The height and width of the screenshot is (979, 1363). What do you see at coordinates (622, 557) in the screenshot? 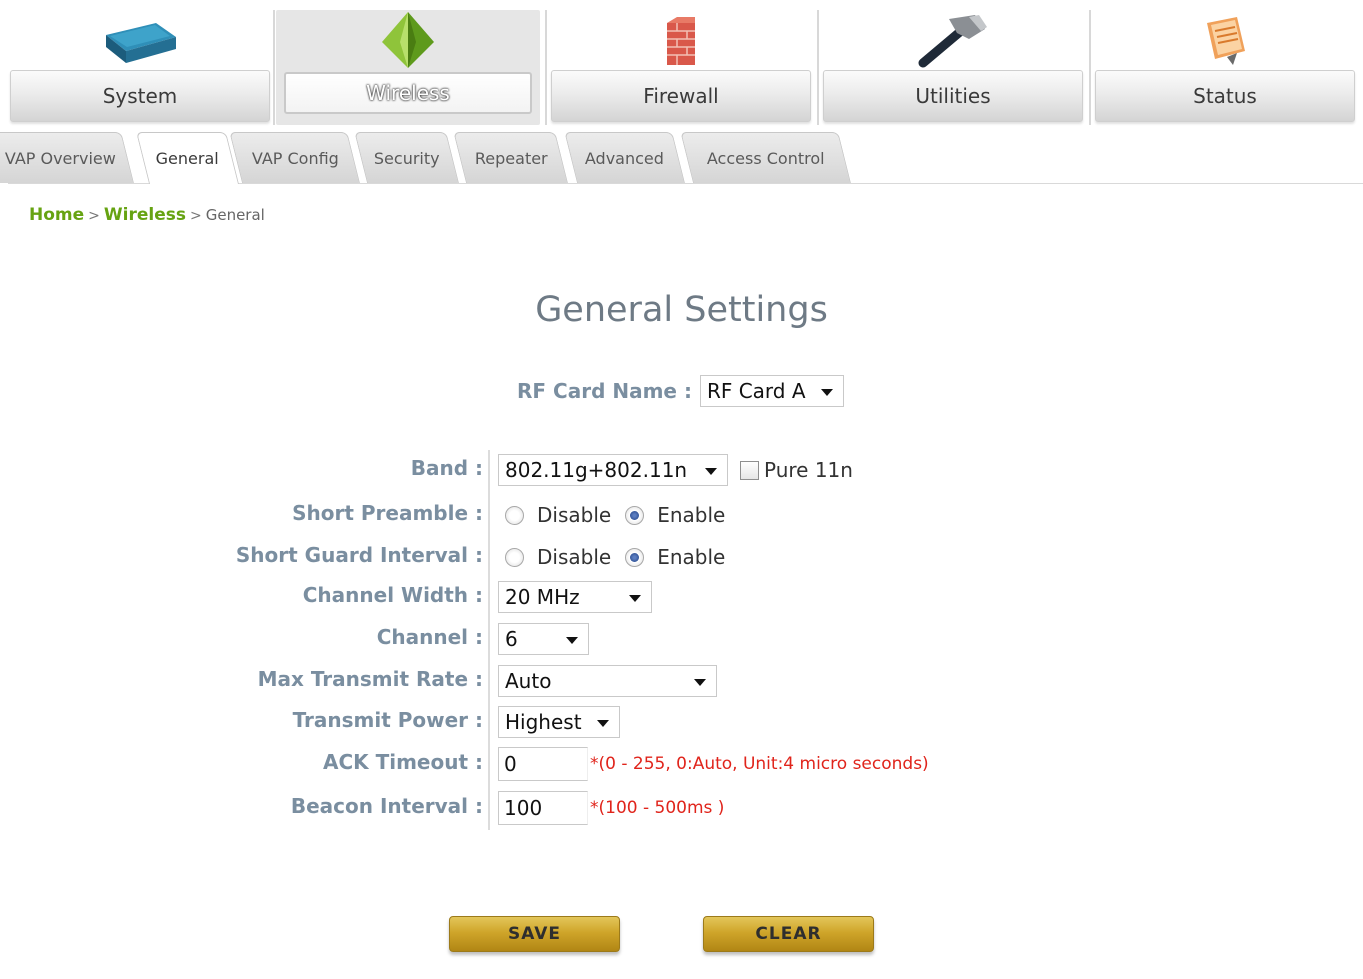
I see `short-guard-control: Disable Enable` at bounding box center [622, 557].